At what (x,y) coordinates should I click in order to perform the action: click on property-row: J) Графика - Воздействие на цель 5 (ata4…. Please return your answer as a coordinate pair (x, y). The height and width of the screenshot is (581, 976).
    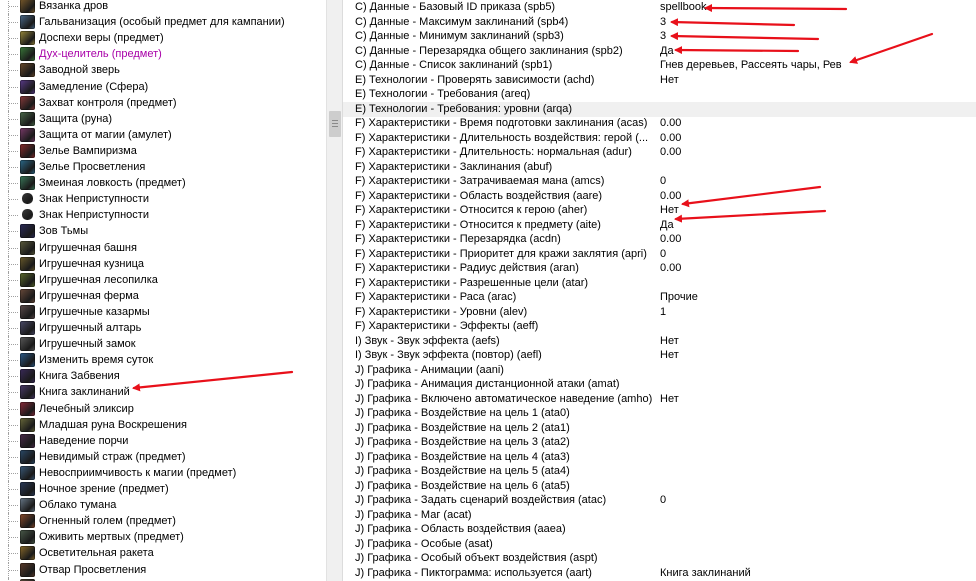
    Looking at the image, I should click on (659, 471).